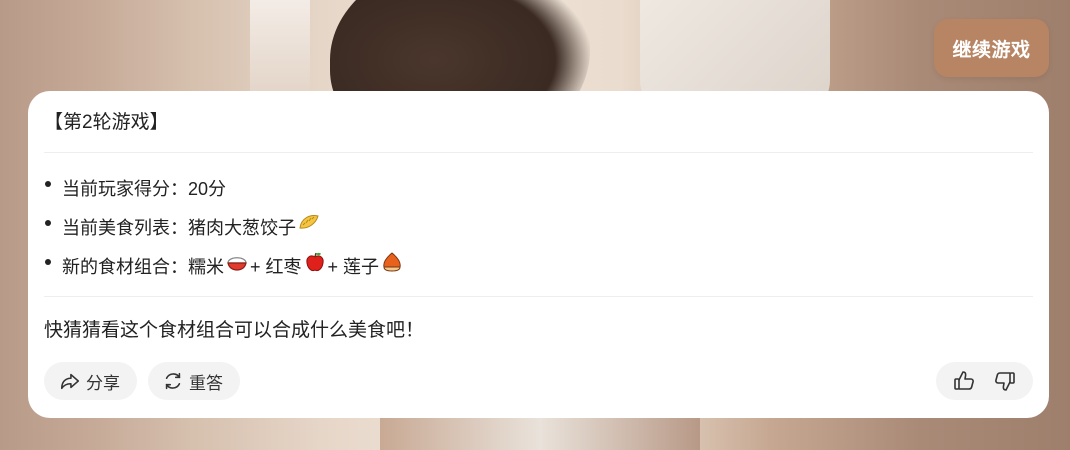  Describe the element at coordinates (234, 330) in the screenshot. I see `prompt-message: 快猜猜看这个食材组合可以合成什么美食吧！` at that location.